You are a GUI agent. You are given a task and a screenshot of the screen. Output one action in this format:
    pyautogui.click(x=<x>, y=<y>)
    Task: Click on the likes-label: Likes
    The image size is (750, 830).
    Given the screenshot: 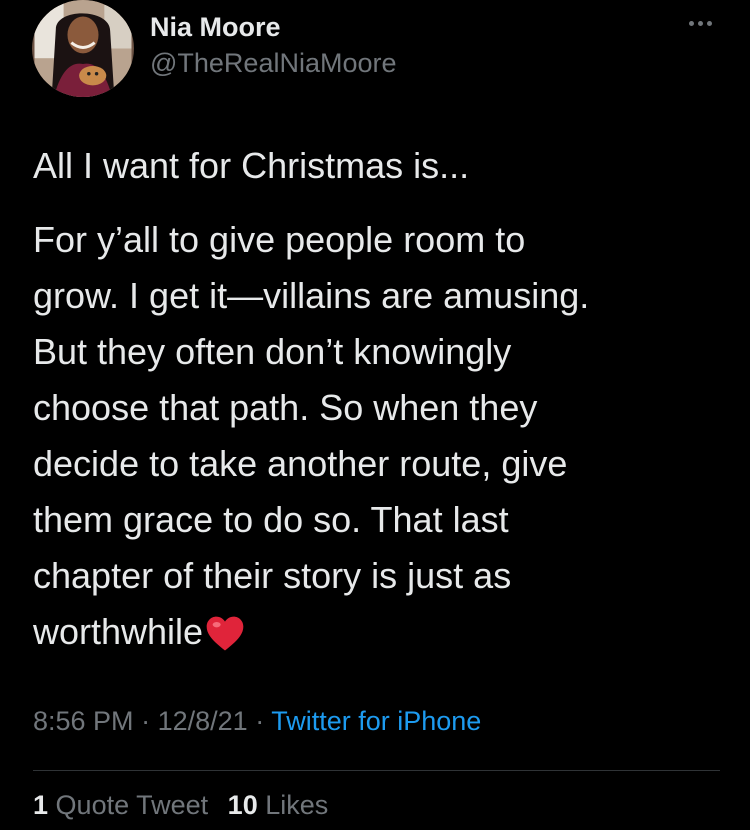 What is the action you would take?
    pyautogui.click(x=297, y=805)
    